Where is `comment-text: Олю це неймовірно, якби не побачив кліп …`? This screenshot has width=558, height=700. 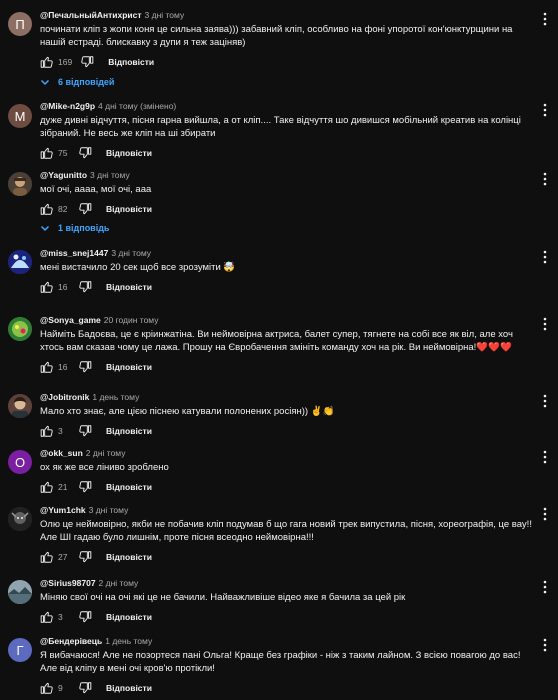 comment-text: Олю це неймовірно, якби не побачив кліп … is located at coordinates (286, 531).